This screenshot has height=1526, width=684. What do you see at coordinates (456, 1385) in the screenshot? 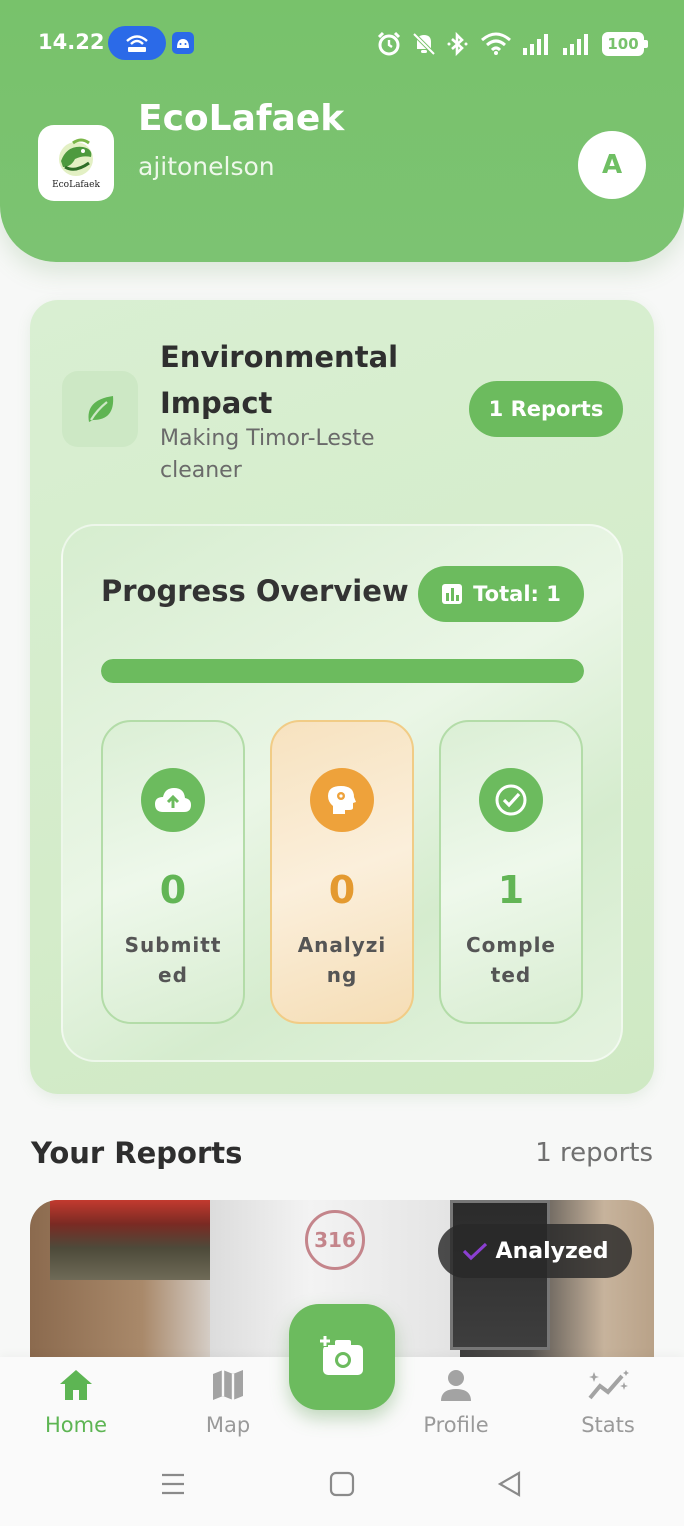
I see `person-icon` at bounding box center [456, 1385].